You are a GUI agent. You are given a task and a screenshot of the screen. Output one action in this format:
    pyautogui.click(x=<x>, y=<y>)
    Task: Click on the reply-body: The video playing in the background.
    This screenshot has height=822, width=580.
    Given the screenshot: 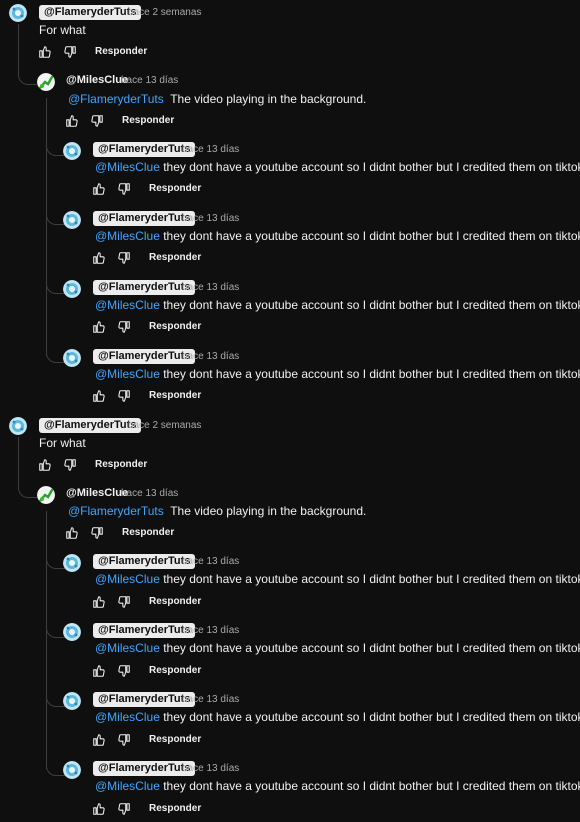 What is the action you would take?
    pyautogui.click(x=268, y=99)
    